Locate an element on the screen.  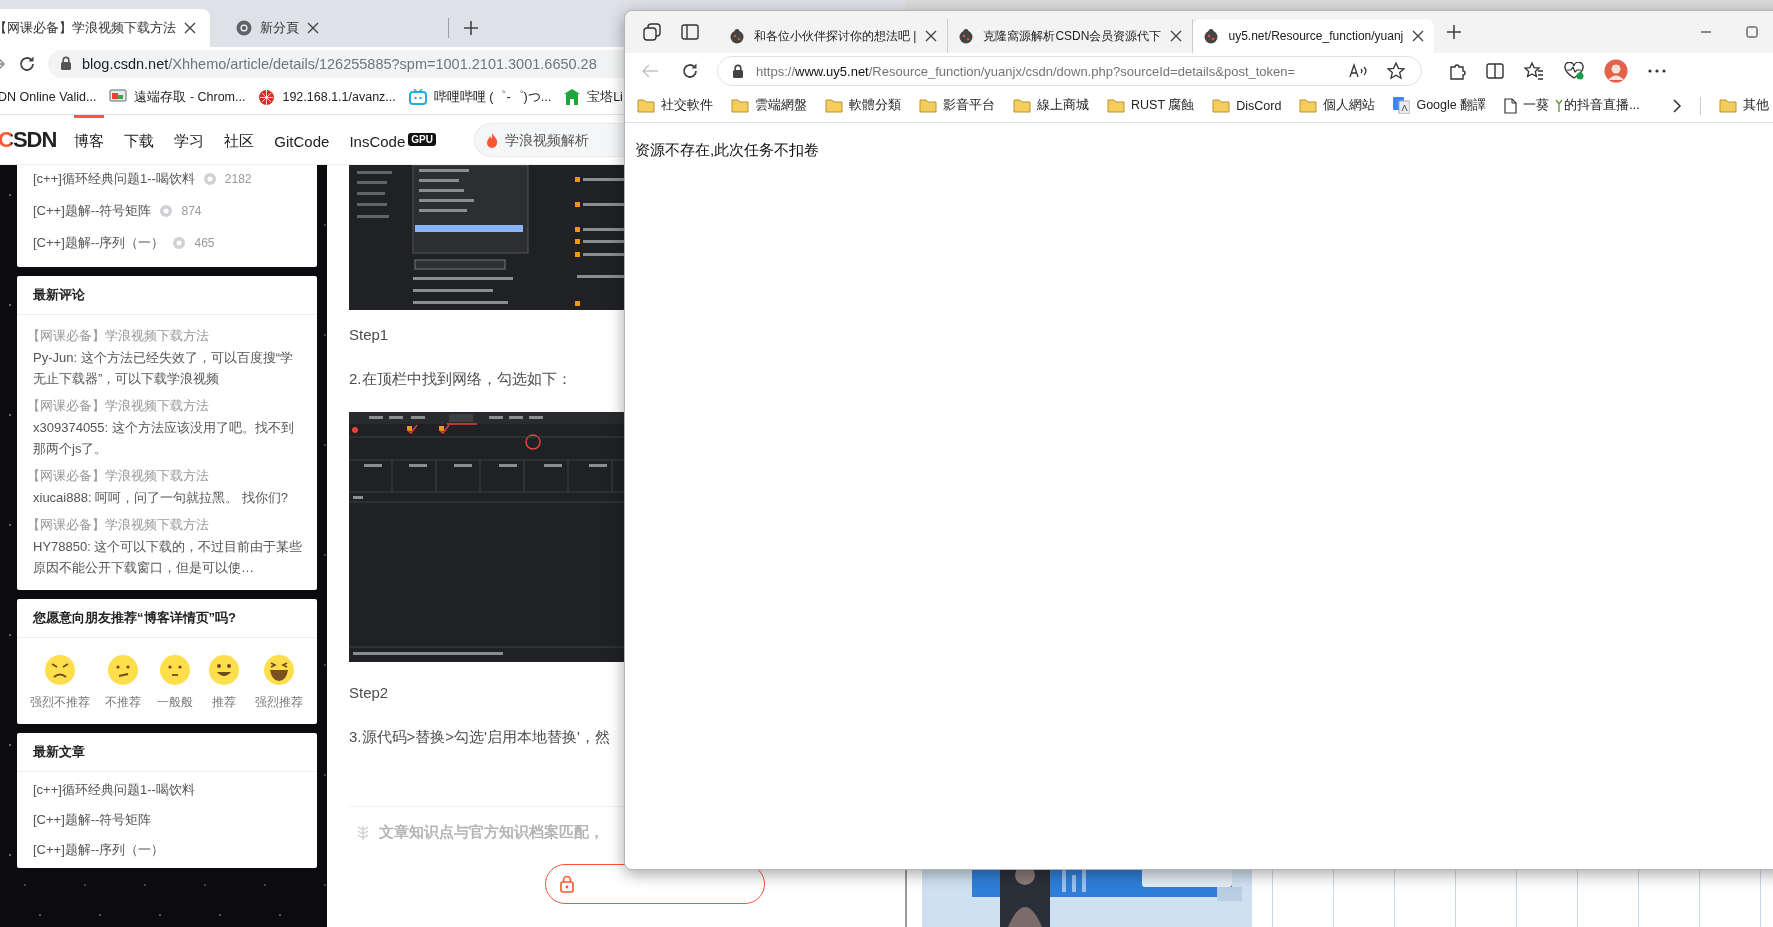
stacked-squares-icon is located at coordinates (652, 32).